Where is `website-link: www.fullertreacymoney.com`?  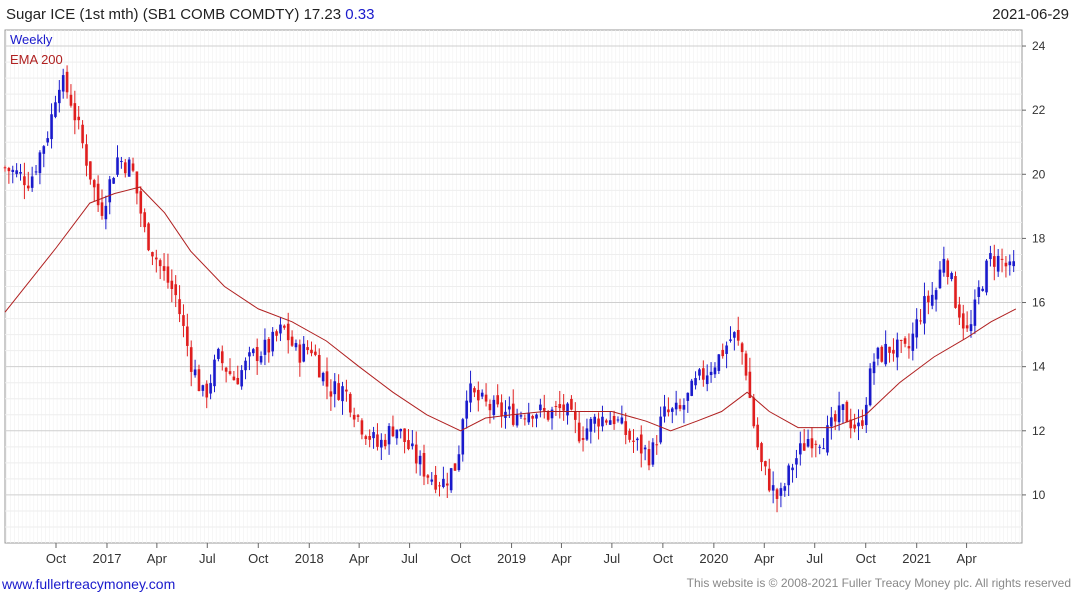
website-link: www.fullertreacymoney.com is located at coordinates (88, 584).